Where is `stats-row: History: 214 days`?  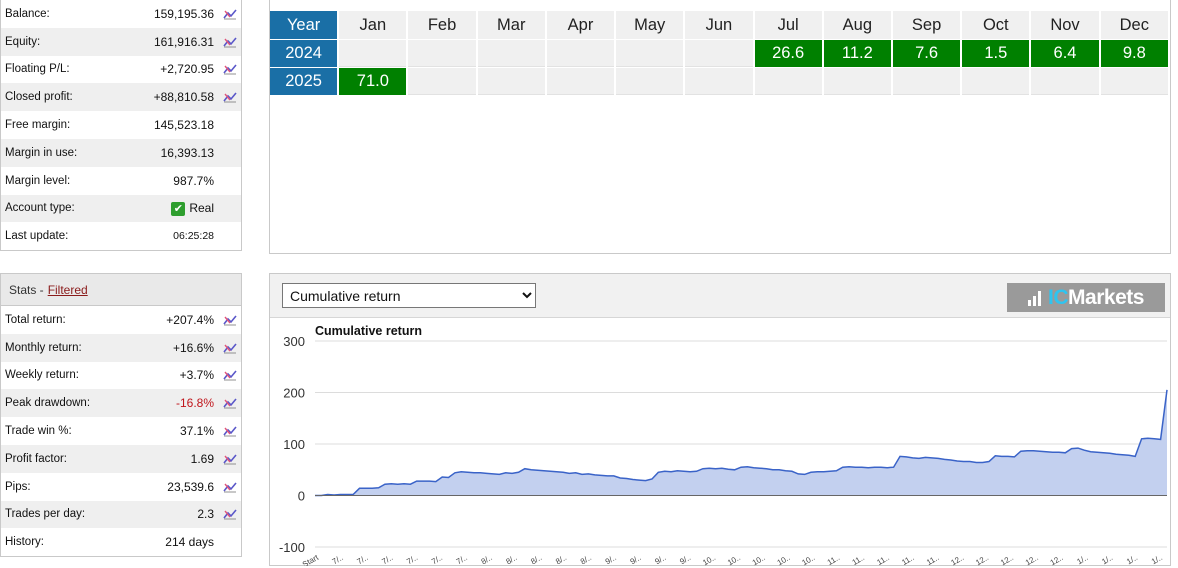
stats-row: History: 214 days is located at coordinates (121, 542).